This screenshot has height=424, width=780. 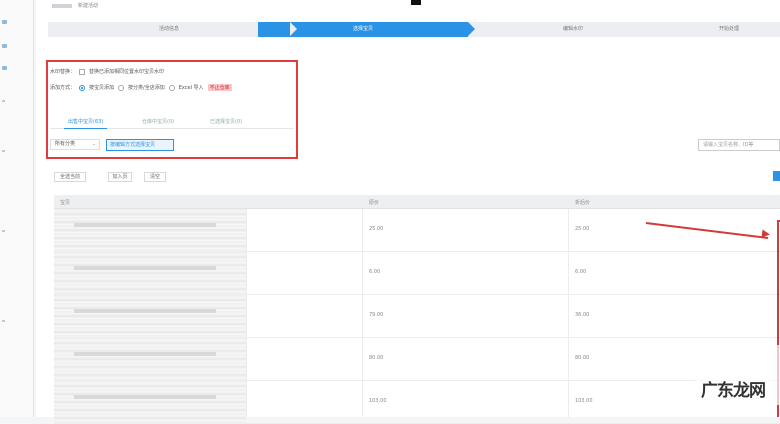 What do you see at coordinates (82, 71) in the screenshot?
I see `replace-checkbox` at bounding box center [82, 71].